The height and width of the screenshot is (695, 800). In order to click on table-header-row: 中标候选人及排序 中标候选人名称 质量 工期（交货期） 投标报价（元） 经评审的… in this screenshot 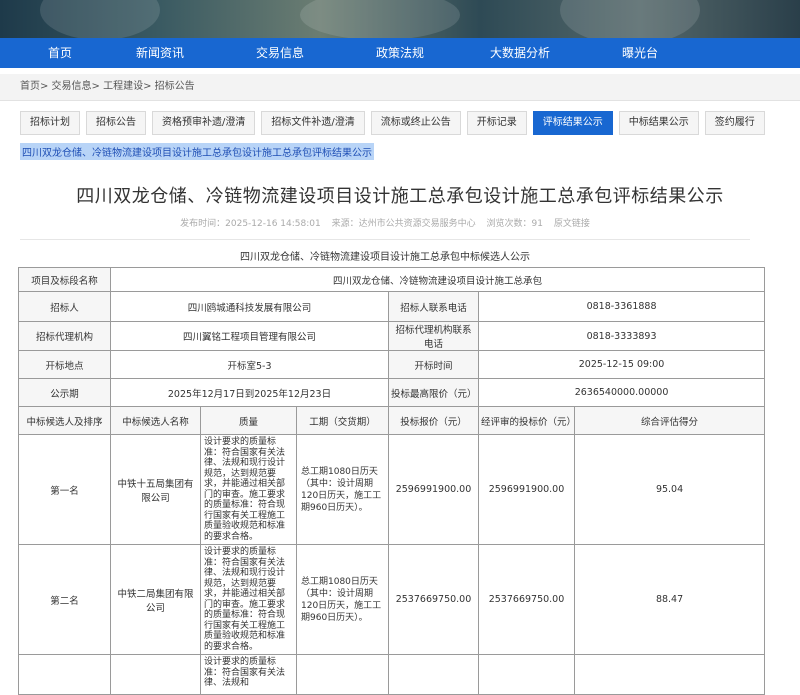, I will do `click(392, 420)`.